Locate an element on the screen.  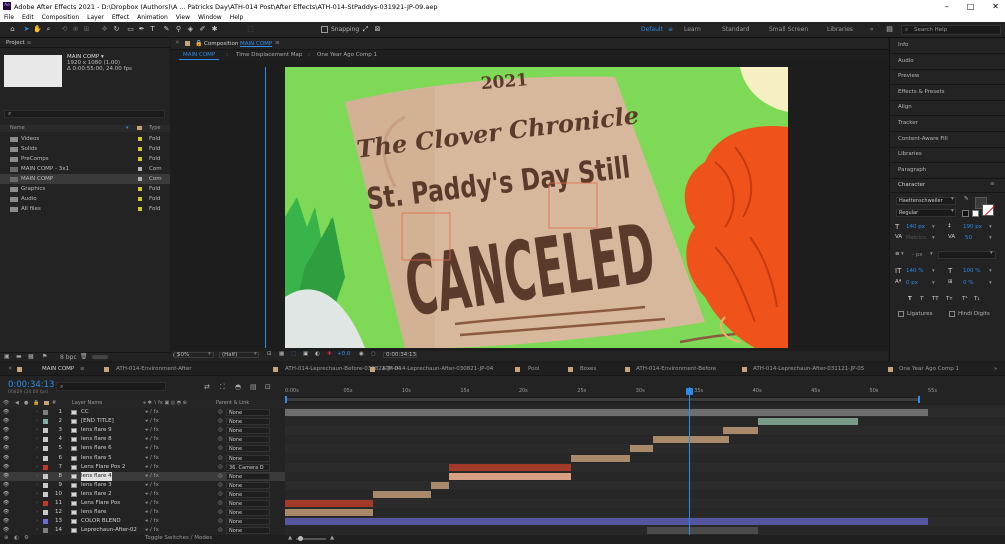
layer-name: [END TITLE] is located at coordinates (97, 421).